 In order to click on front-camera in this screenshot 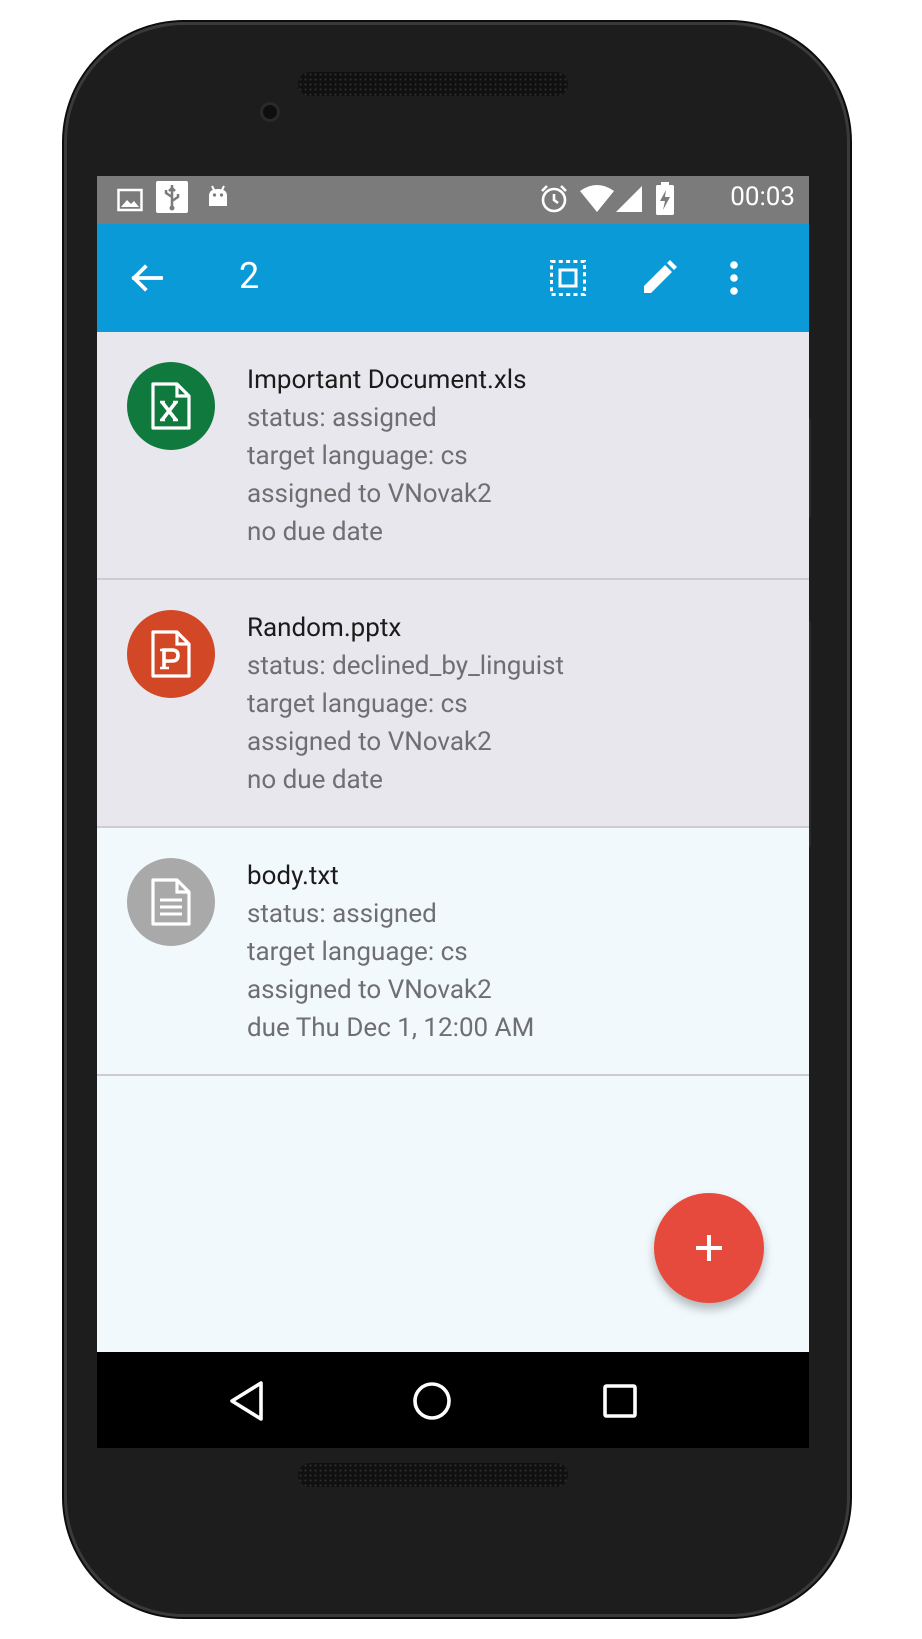, I will do `click(270, 112)`.